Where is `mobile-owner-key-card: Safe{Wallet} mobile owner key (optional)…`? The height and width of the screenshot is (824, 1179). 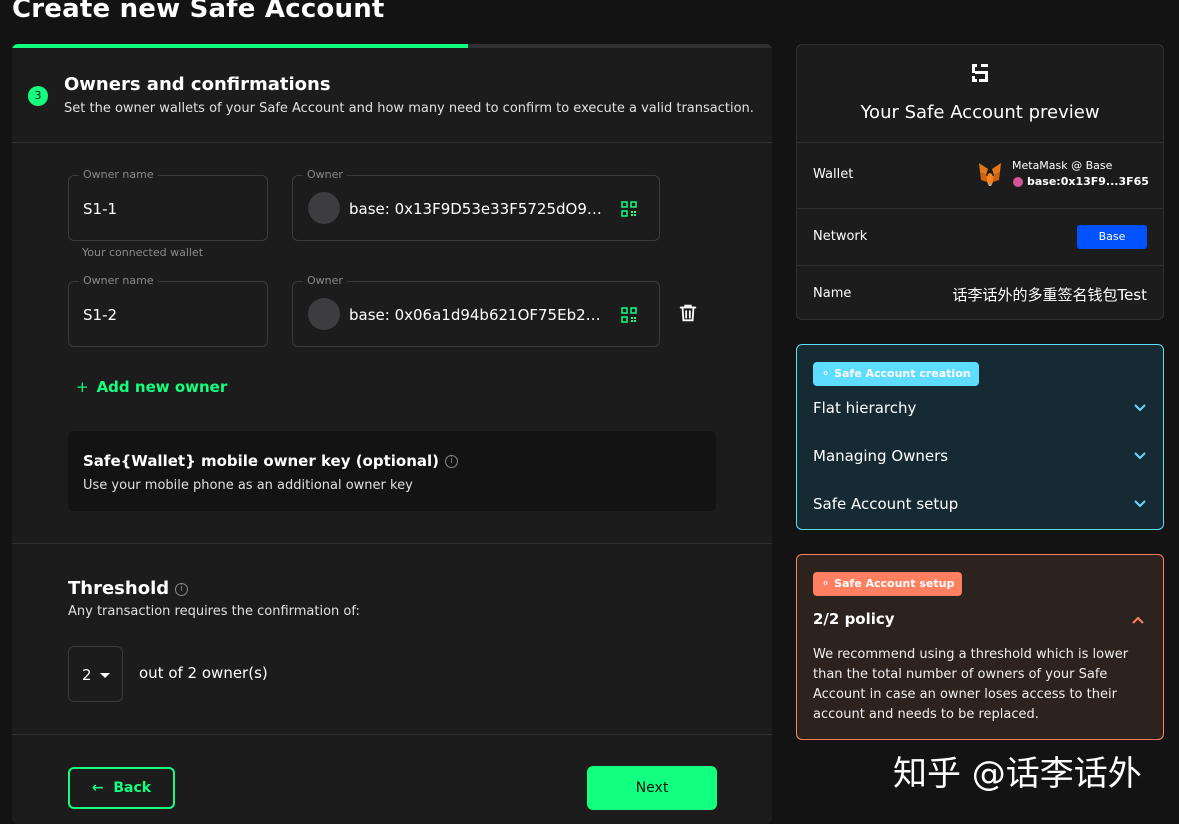 mobile-owner-key-card: Safe{Wallet} mobile owner key (optional)… is located at coordinates (392, 471).